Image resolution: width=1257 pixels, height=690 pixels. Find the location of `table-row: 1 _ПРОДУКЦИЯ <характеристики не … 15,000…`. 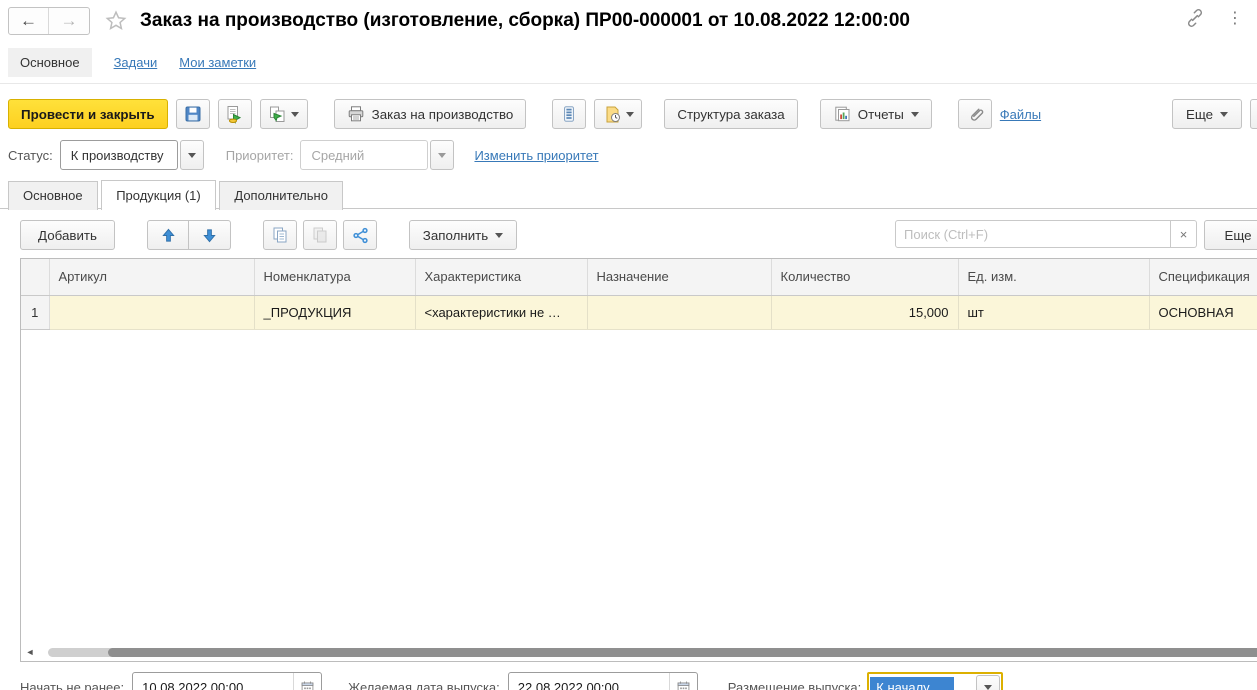

table-row: 1 _ПРОДУКЦИЯ <характеристики не … 15,000… is located at coordinates (639, 312).